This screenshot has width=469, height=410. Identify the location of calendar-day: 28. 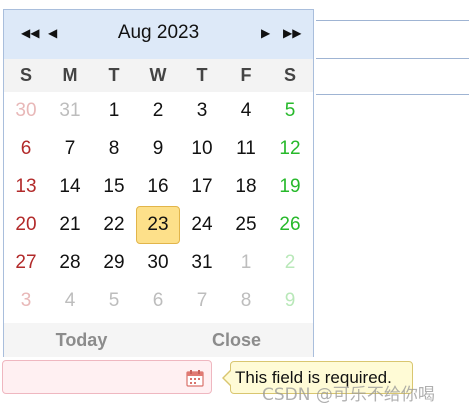
(70, 263).